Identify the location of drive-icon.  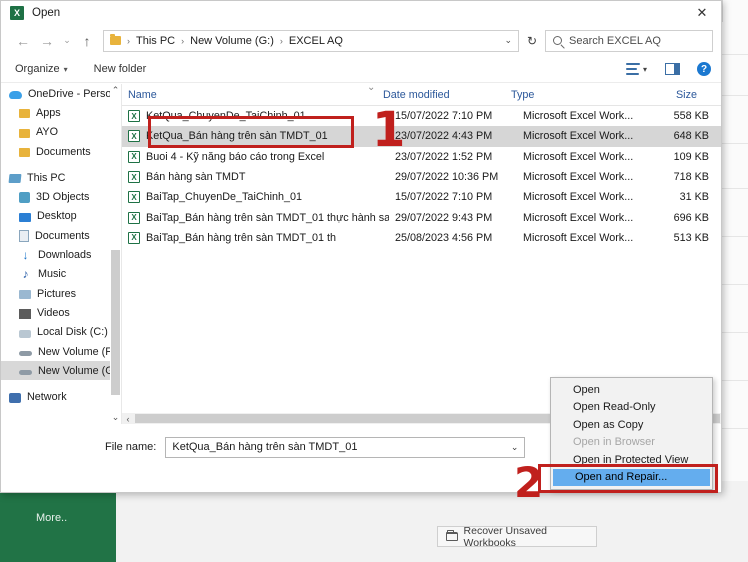
(25, 373).